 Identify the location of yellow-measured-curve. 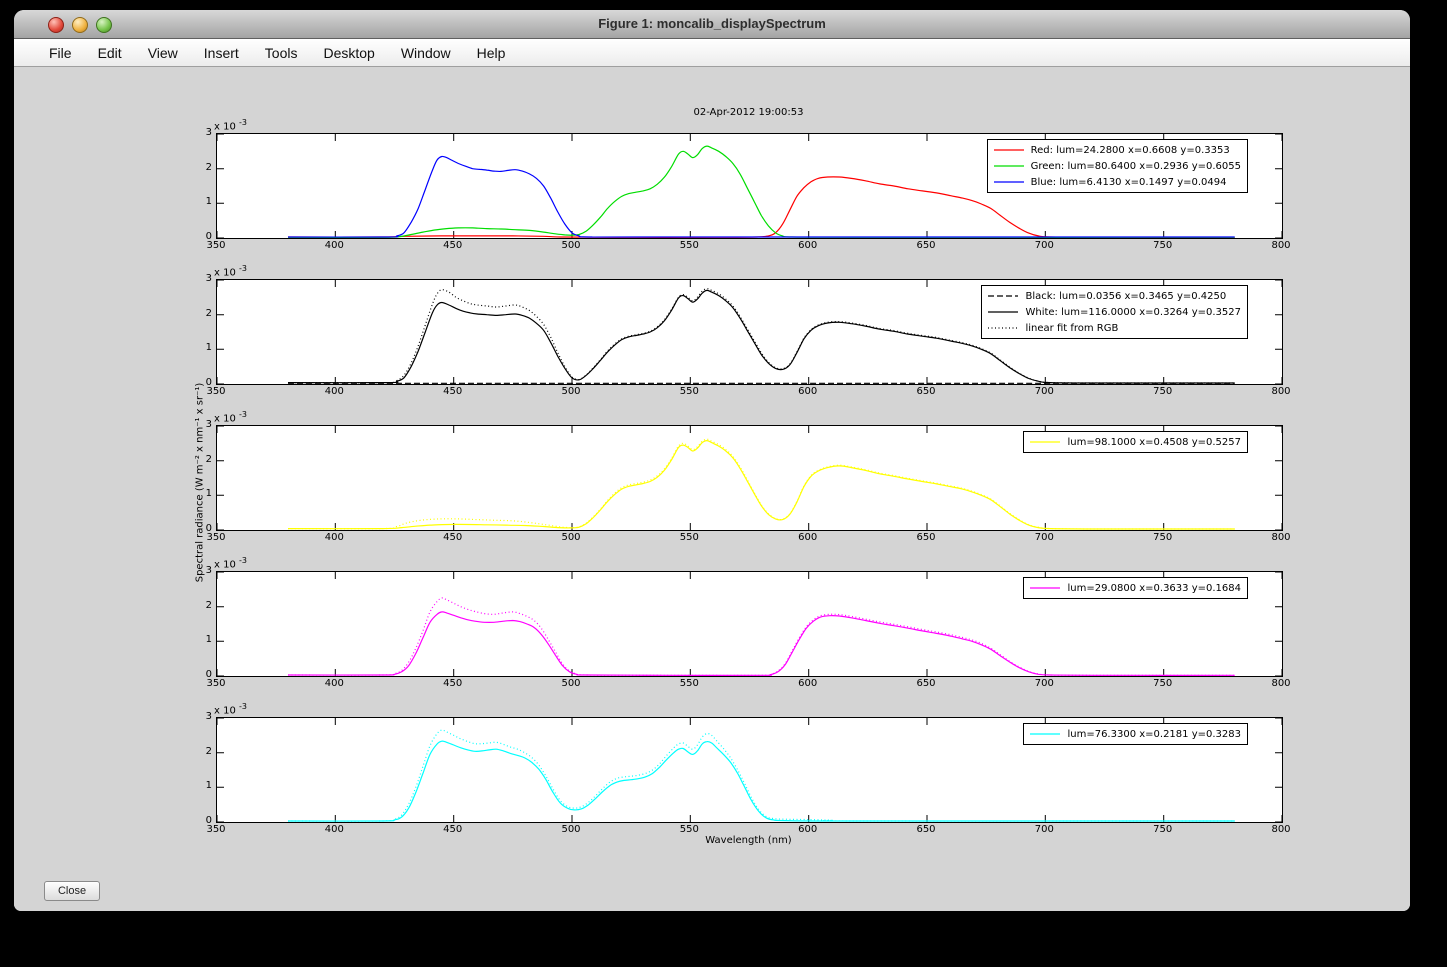
(761, 484).